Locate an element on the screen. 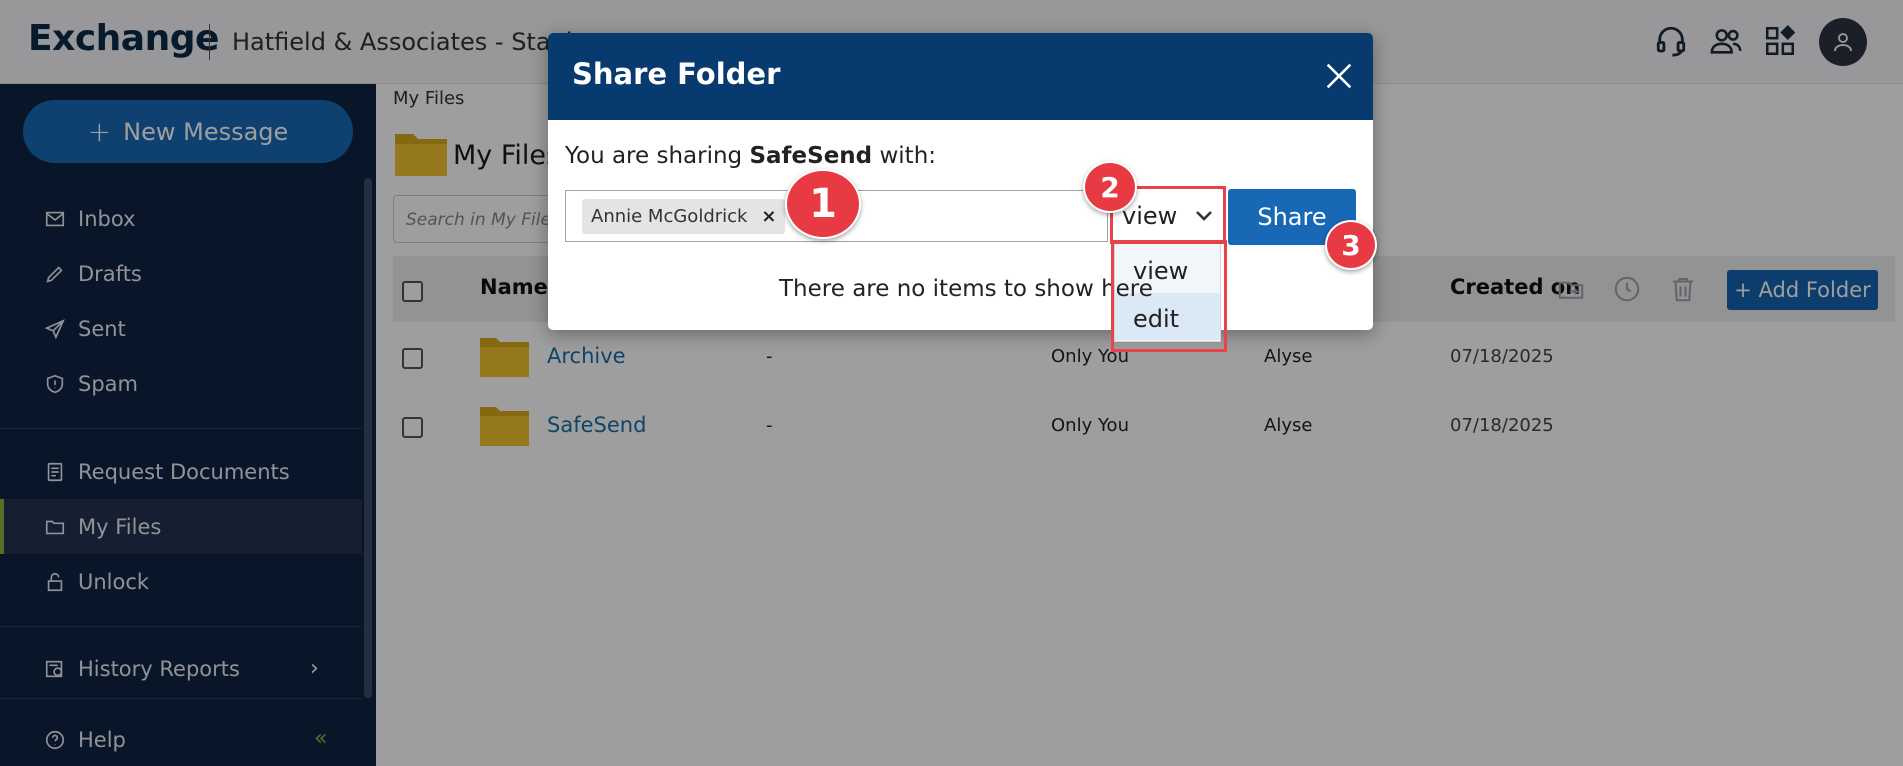 The width and height of the screenshot is (1903, 766). annotation-callout-1: 1 is located at coordinates (823, 204).